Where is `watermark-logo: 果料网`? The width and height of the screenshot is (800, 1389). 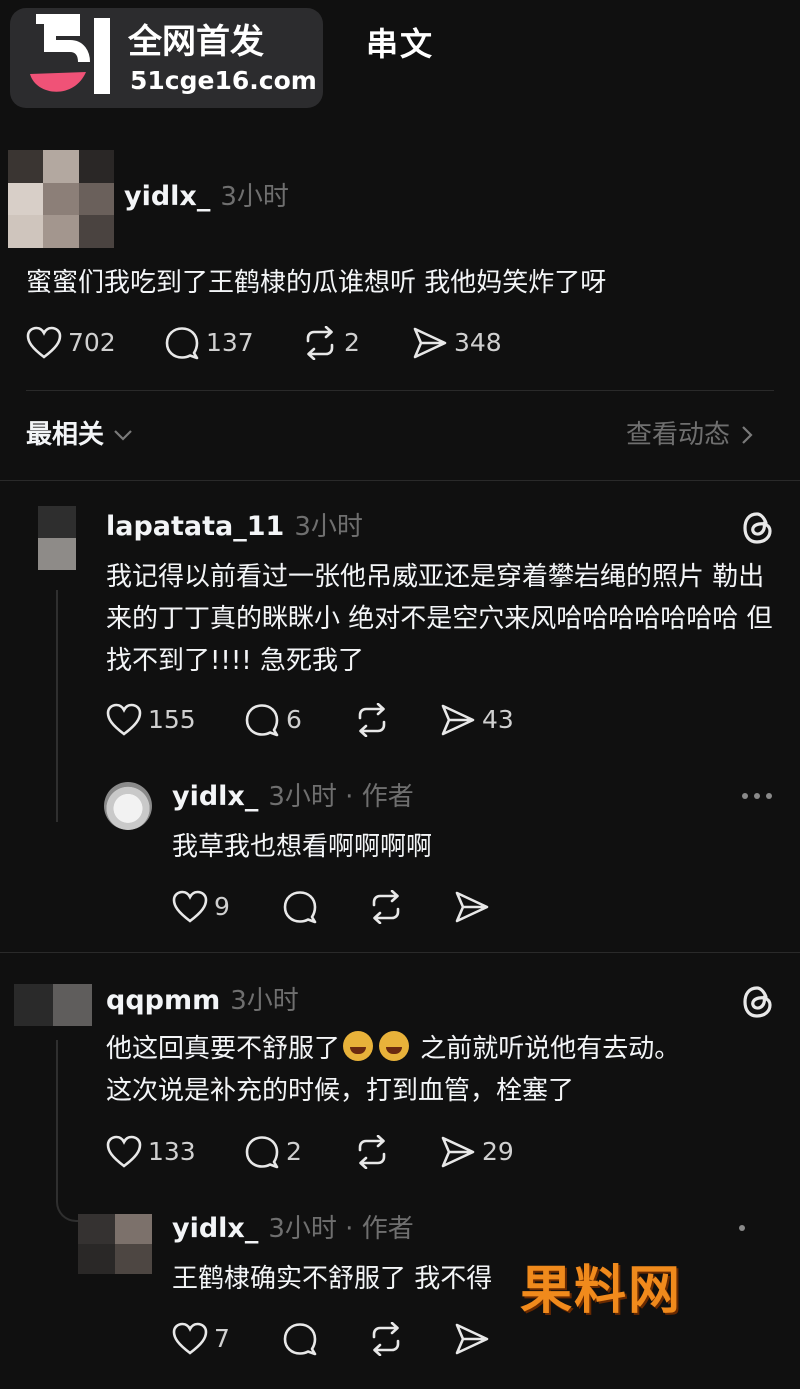
watermark-logo: 果料网 is located at coordinates (601, 1290).